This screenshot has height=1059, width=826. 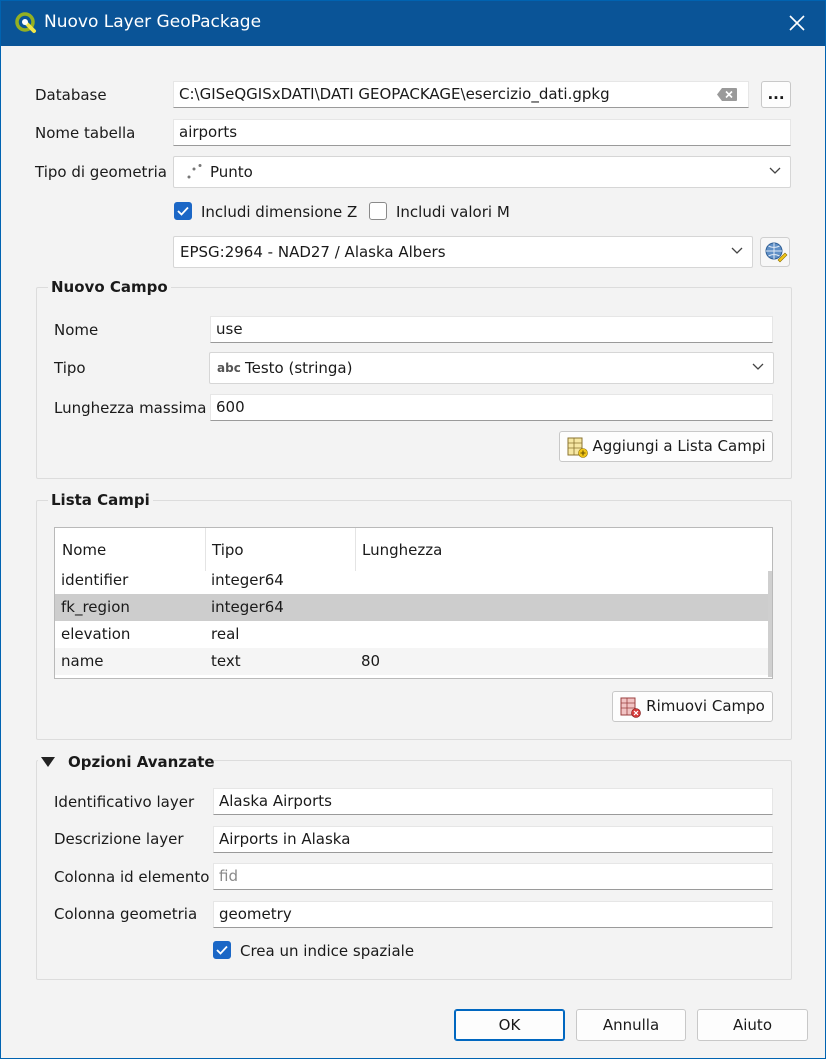 I want to click on include-m-label: Includi valori M, so click(x=453, y=212).